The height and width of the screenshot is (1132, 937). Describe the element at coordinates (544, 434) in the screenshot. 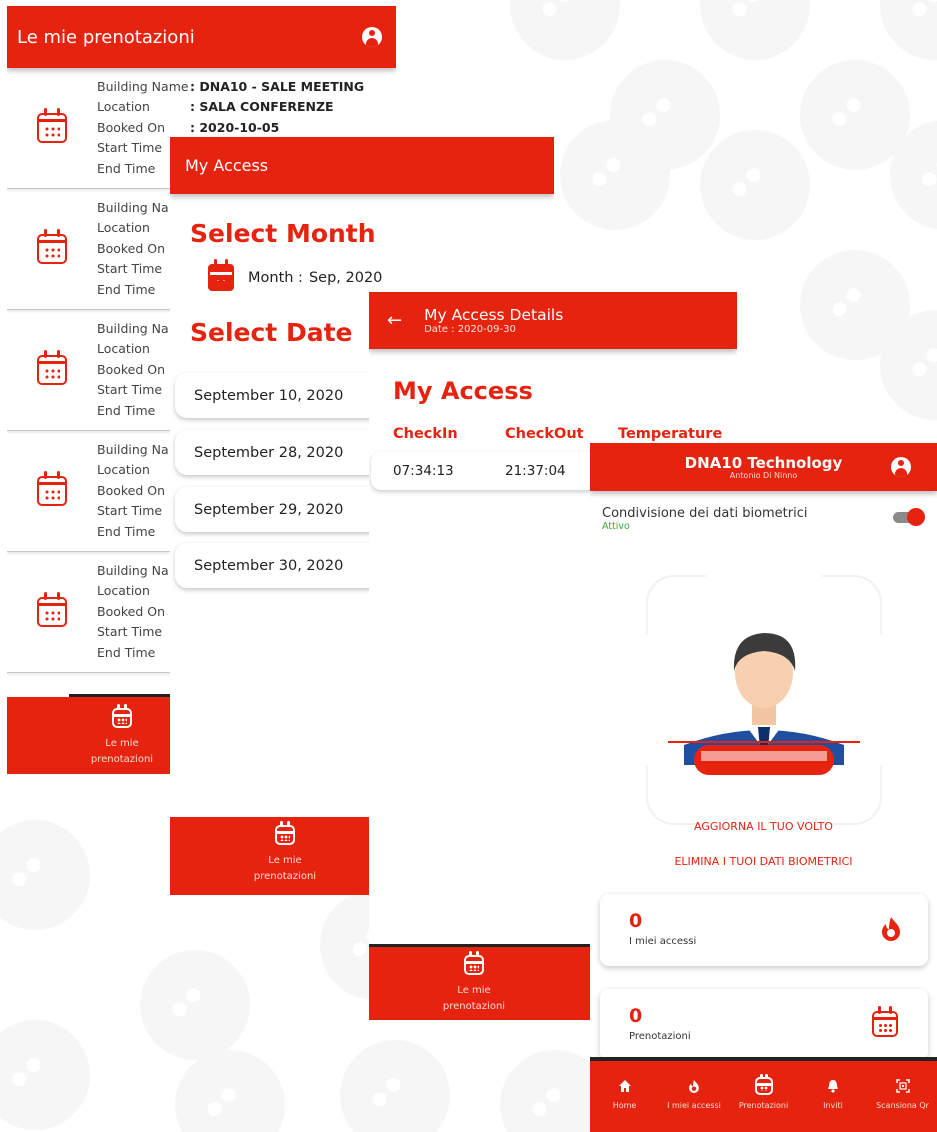

I see `column-header-checkout: CheckOut` at that location.